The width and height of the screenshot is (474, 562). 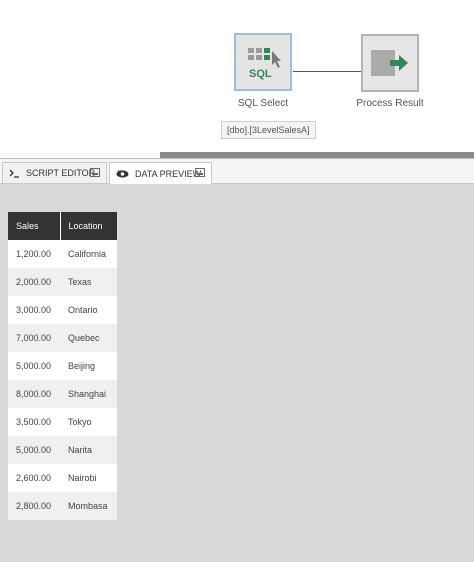 What do you see at coordinates (88, 226) in the screenshot?
I see `column-header-location: Location` at bounding box center [88, 226].